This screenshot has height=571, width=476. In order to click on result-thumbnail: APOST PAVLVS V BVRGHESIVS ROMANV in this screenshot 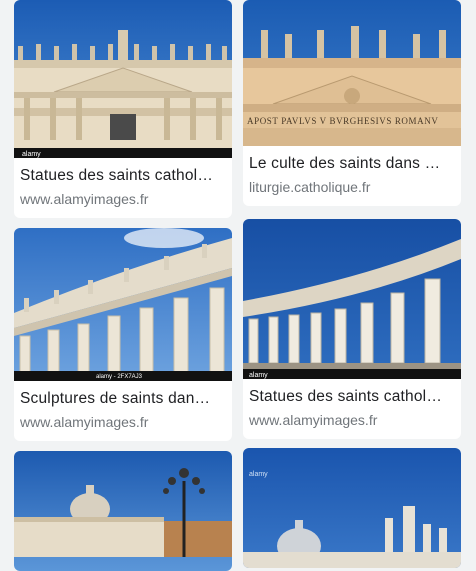, I will do `click(352, 73)`.